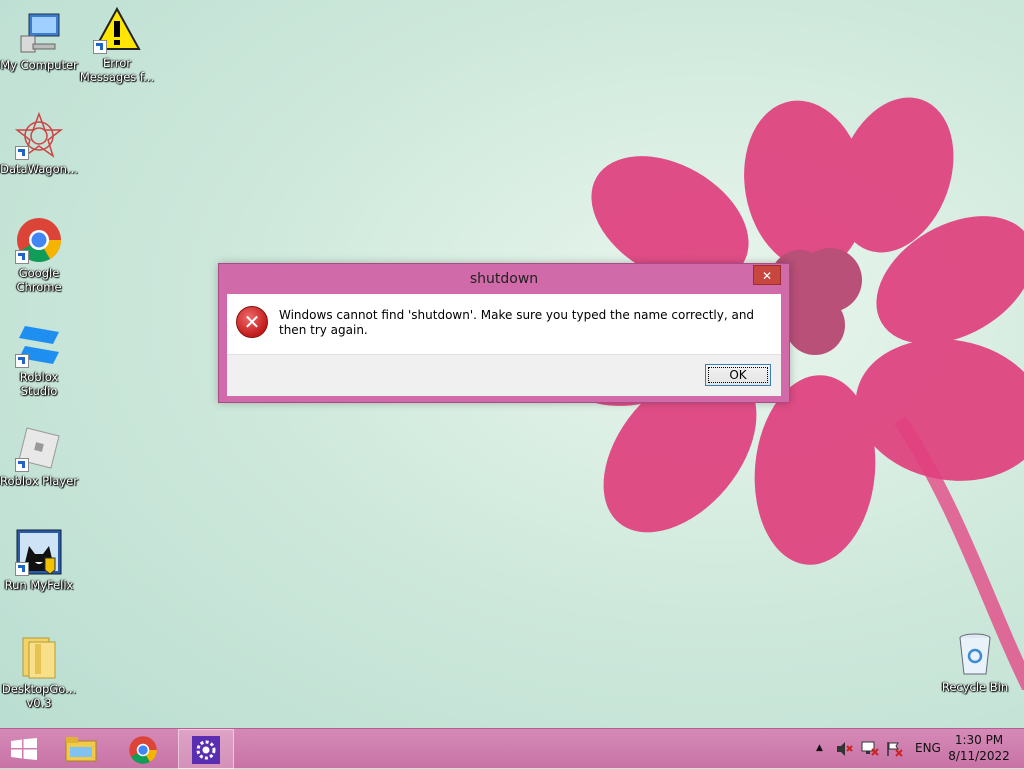 The width and height of the screenshot is (1024, 769). What do you see at coordinates (819, 748) in the screenshot?
I see `show-hidden-icons-button: ▲` at bounding box center [819, 748].